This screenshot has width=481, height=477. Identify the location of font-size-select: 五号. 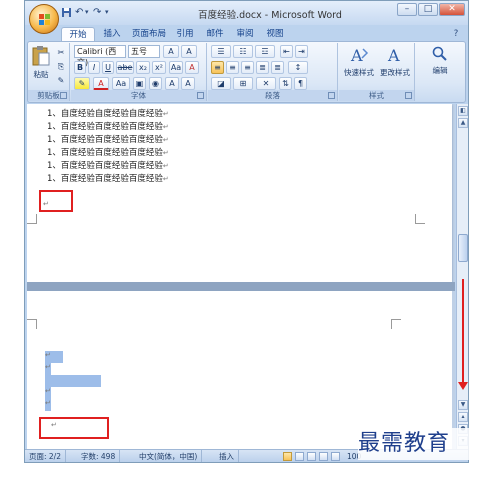
(144, 51).